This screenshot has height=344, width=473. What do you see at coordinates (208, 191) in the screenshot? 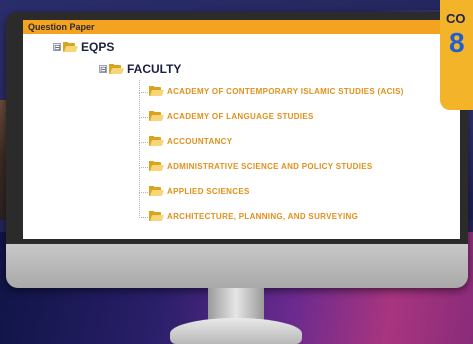
I see `tree-item-label: APPLIED SCIENCES` at bounding box center [208, 191].